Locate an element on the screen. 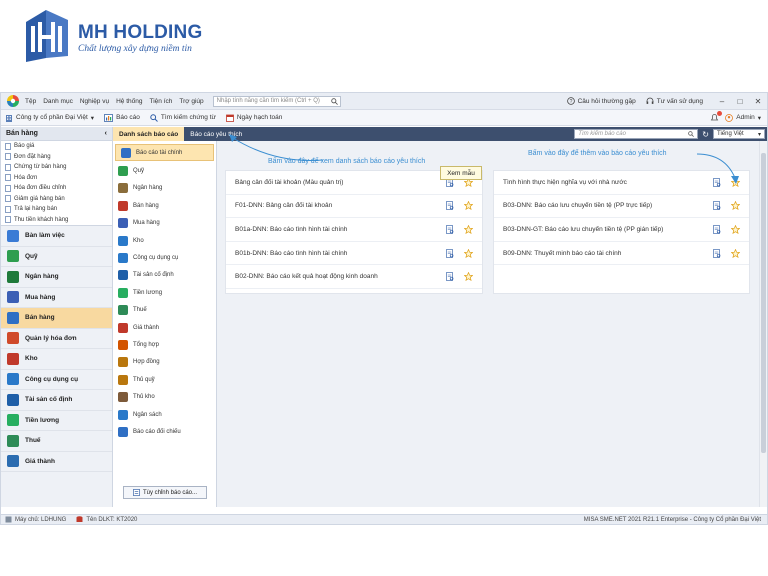  sidebar-module: Tiền lương is located at coordinates (56, 421).